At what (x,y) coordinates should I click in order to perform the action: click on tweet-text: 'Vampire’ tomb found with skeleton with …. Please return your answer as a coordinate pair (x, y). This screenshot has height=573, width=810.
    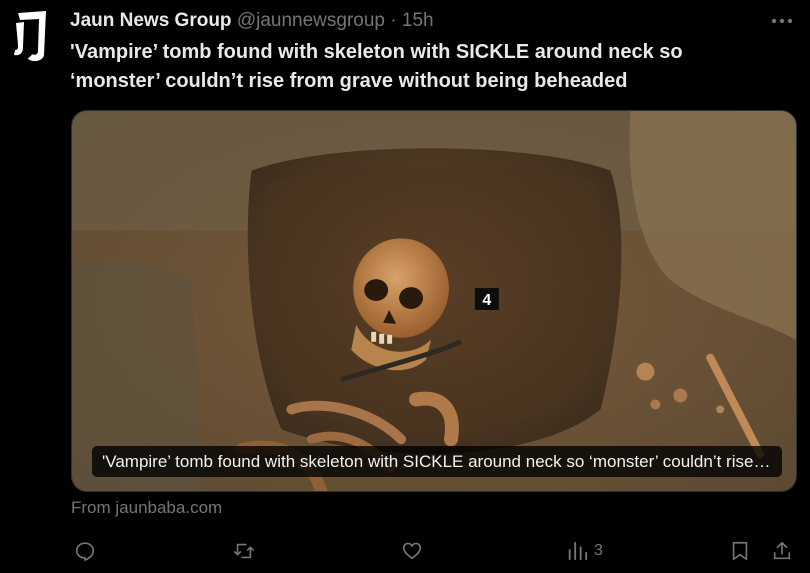
    Looking at the image, I should click on (376, 66).